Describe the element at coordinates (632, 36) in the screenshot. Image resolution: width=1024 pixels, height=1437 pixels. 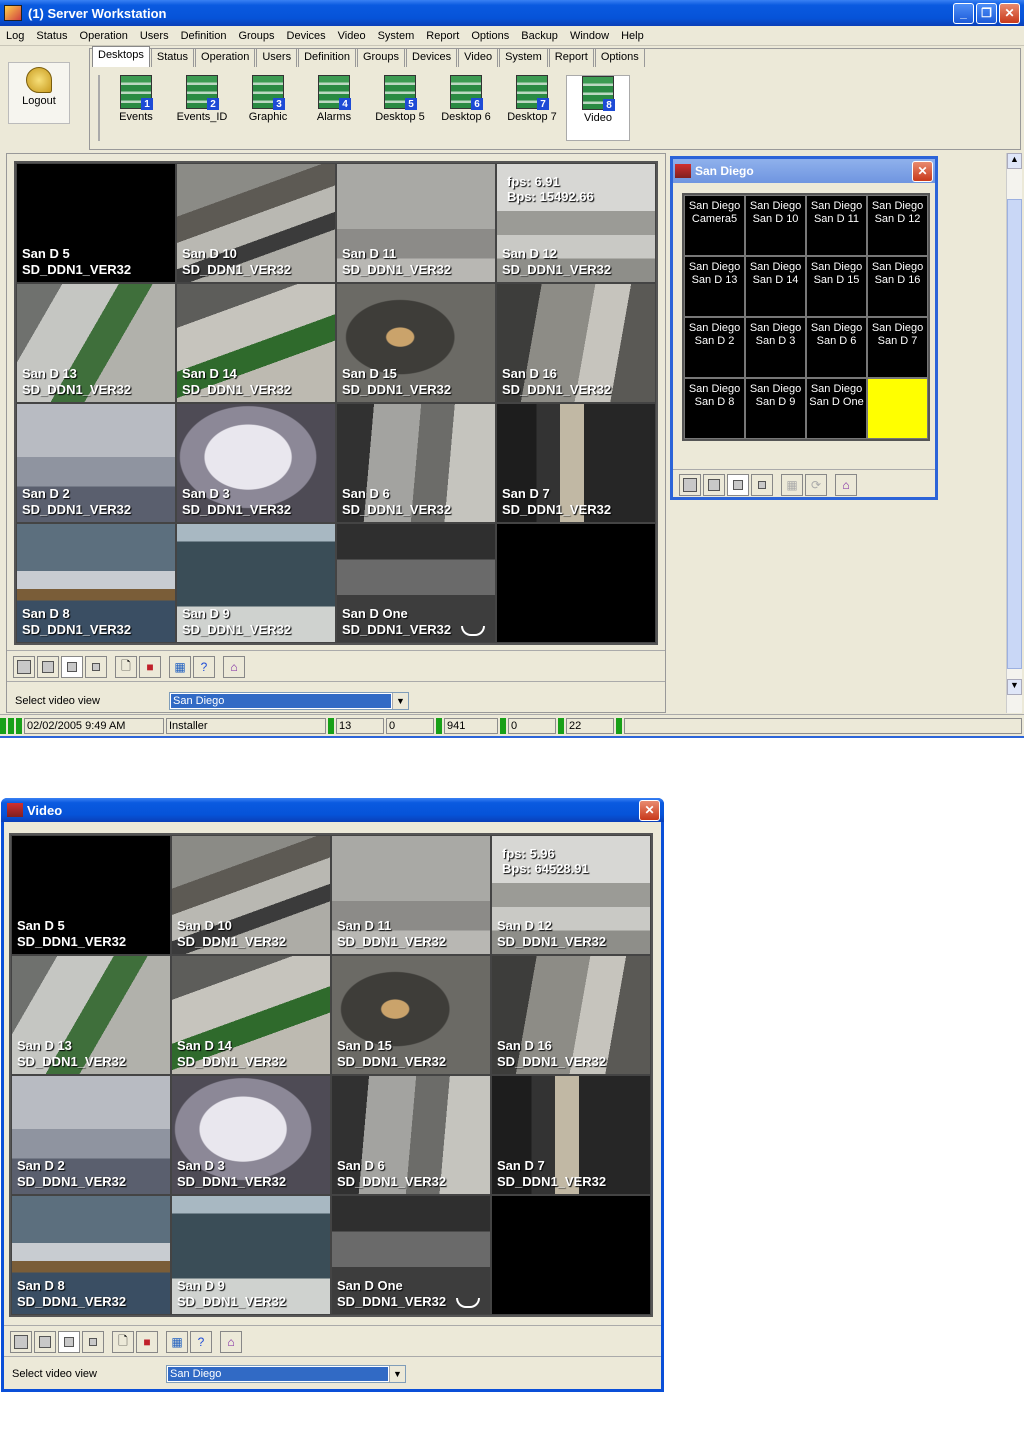
I see `menu-help: Help` at that location.